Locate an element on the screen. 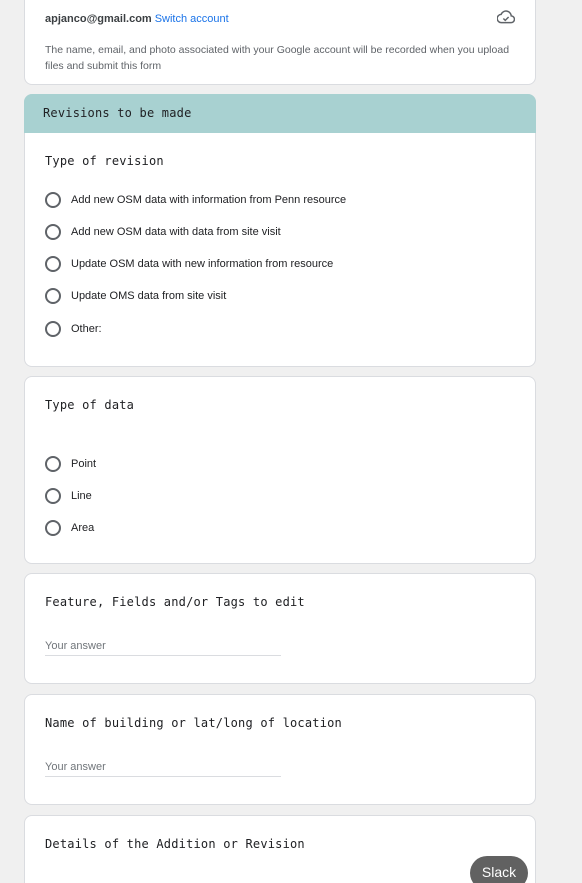 This screenshot has width=582, height=883. feature-question: Feature, Fields and/or Tags to edit is located at coordinates (175, 602).